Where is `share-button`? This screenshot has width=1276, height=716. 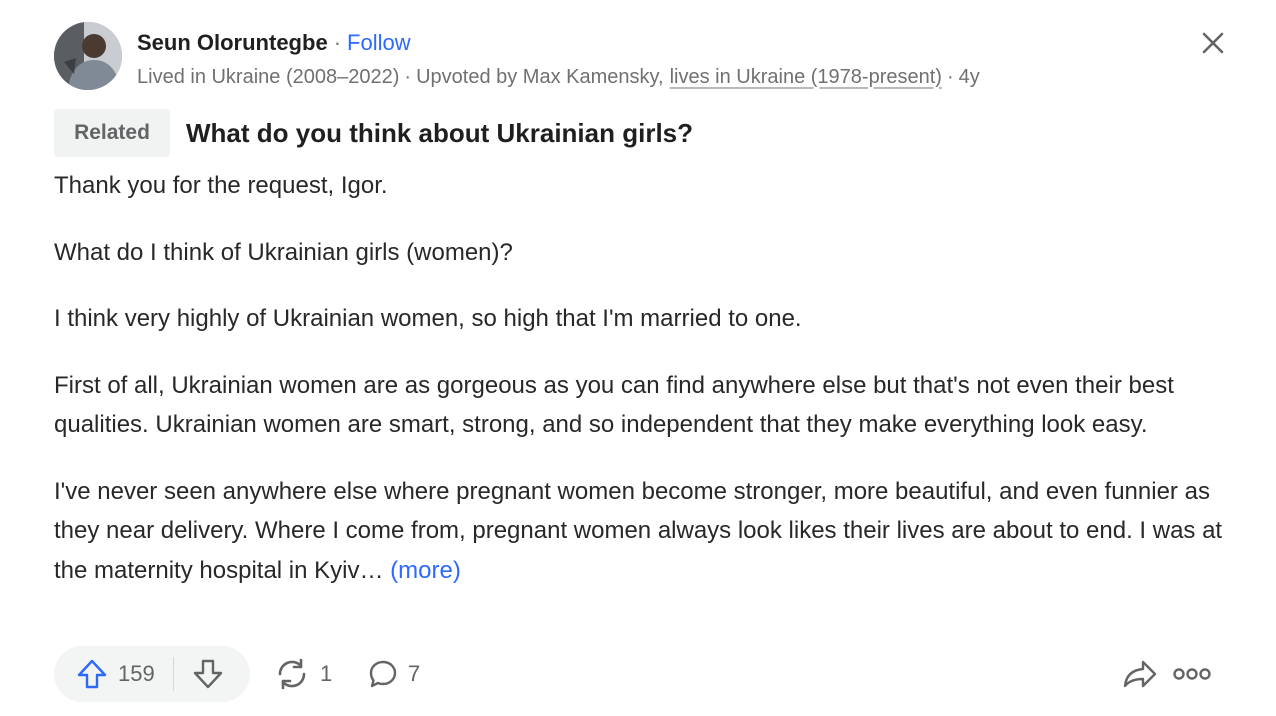 share-button is located at coordinates (1140, 674).